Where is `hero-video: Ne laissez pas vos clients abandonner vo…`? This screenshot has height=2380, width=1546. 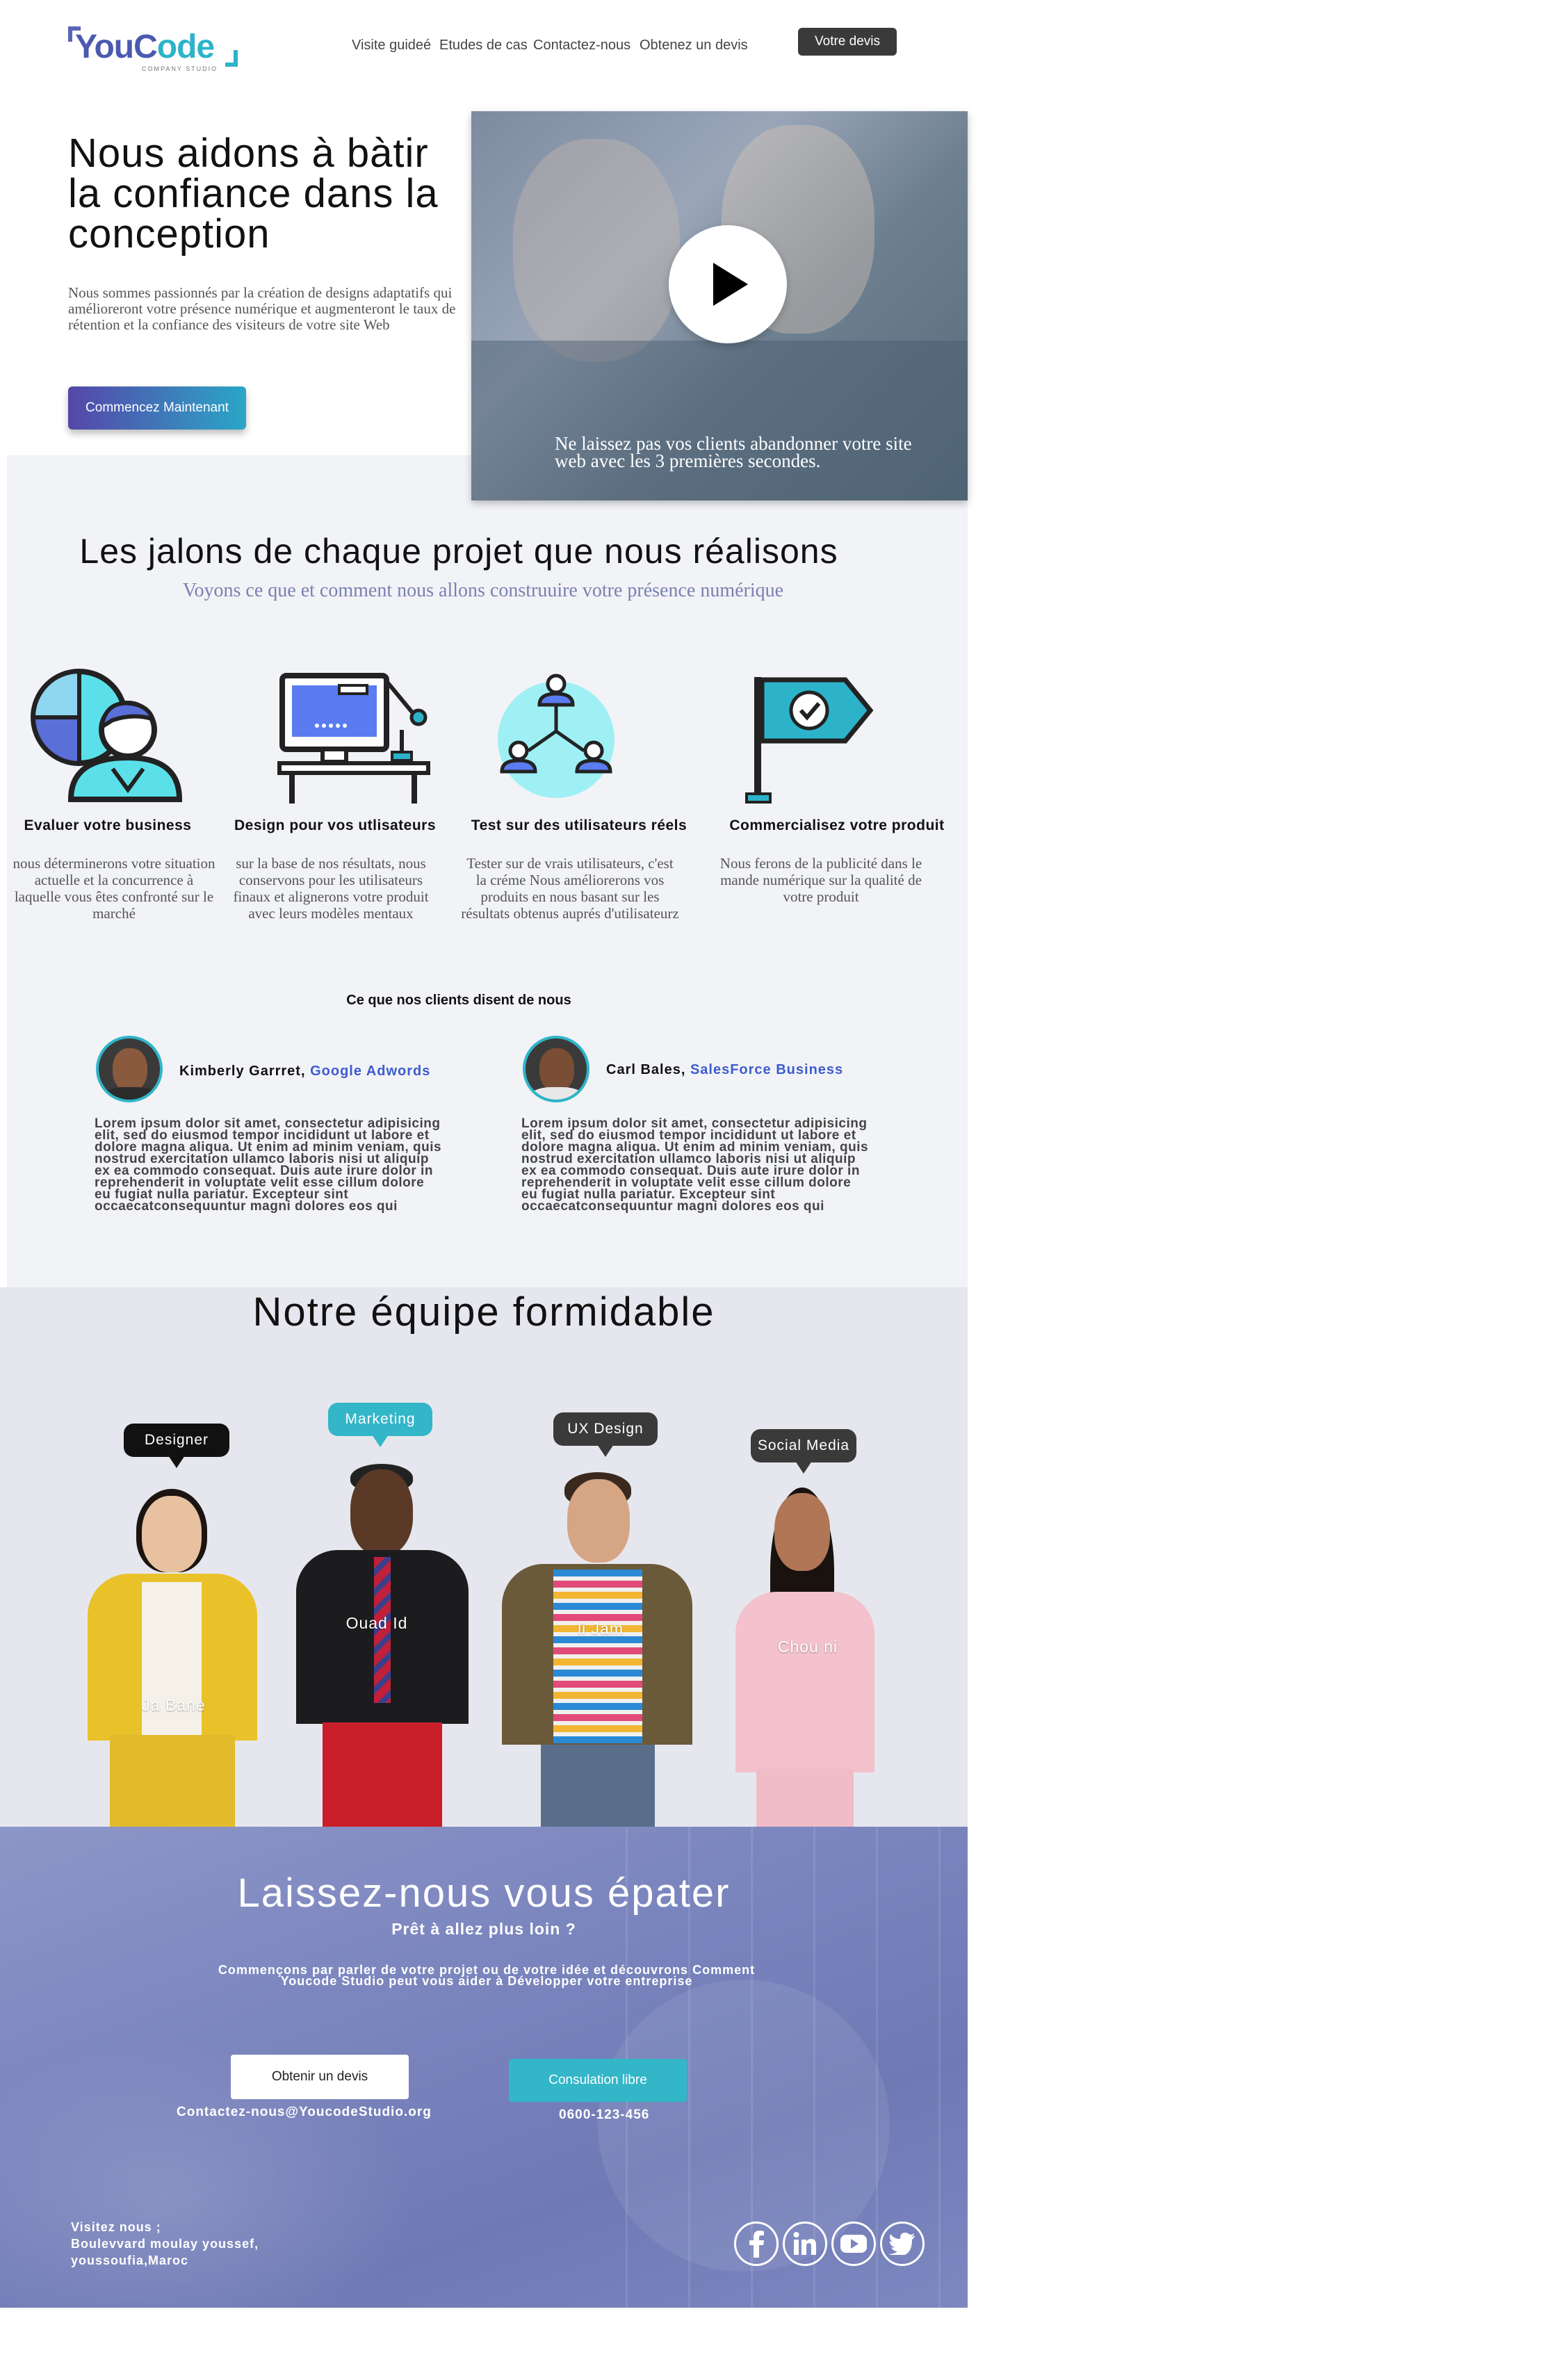
hero-video: Ne laissez pas vos clients abandonner vo… is located at coordinates (720, 305).